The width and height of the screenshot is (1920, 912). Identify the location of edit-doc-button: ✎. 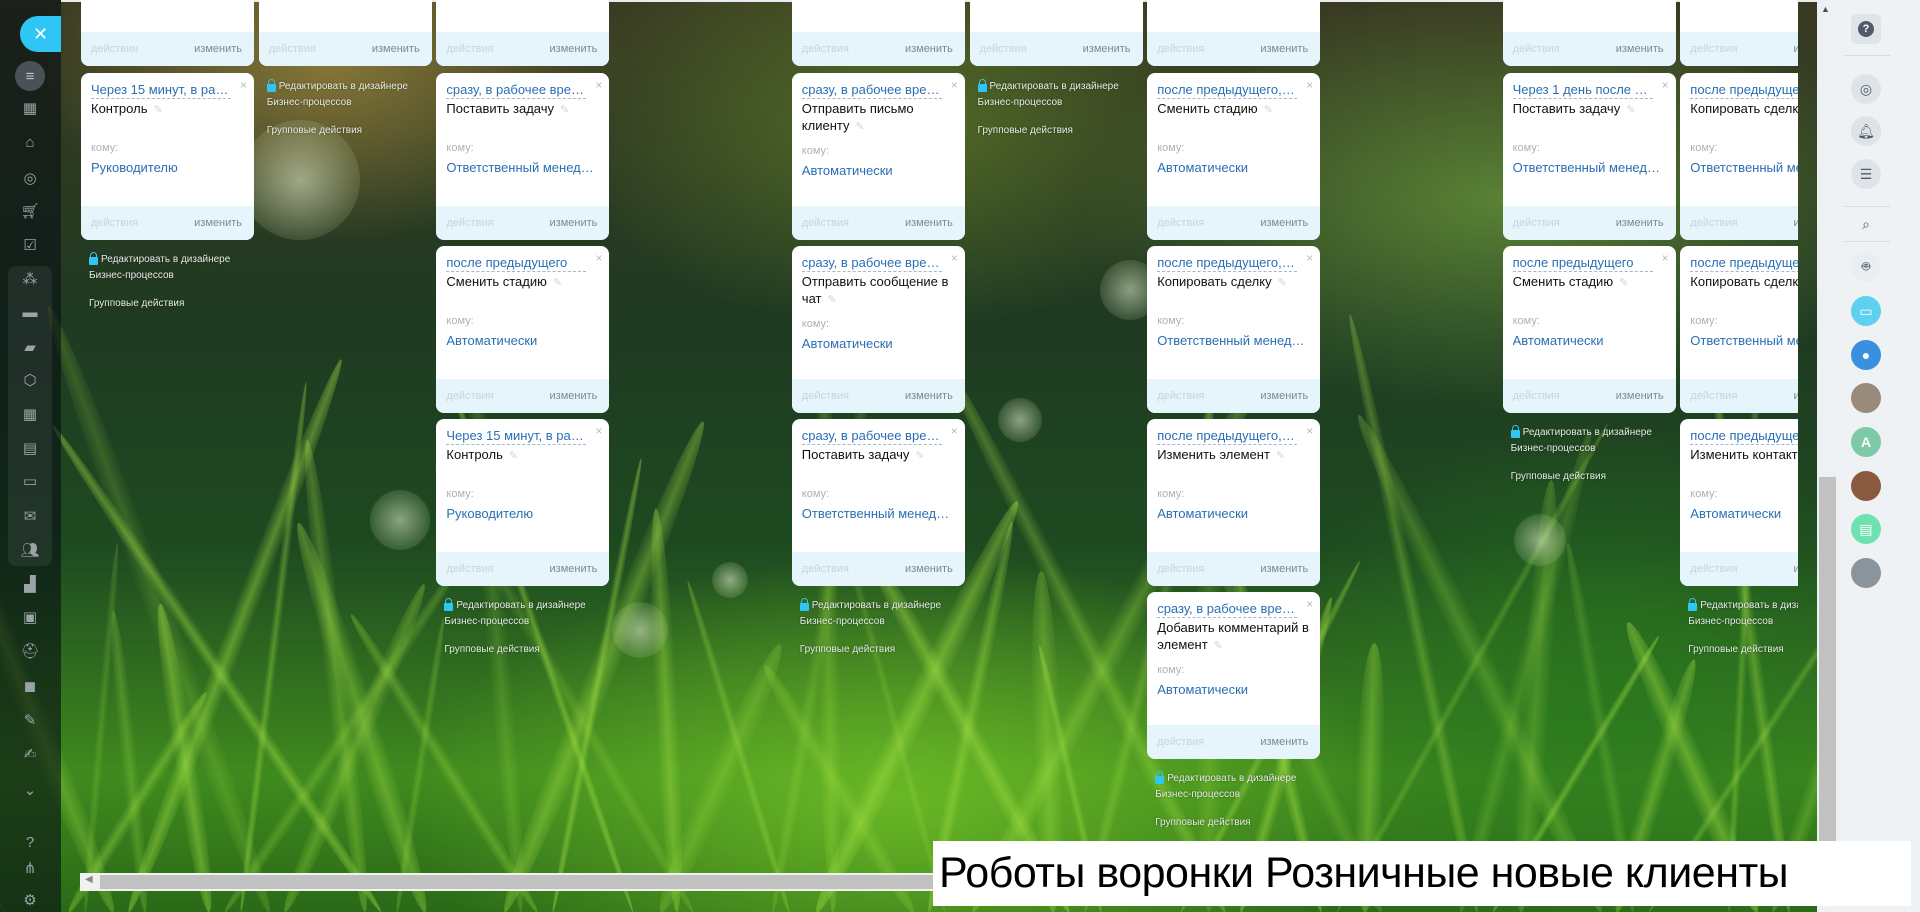
(30, 720).